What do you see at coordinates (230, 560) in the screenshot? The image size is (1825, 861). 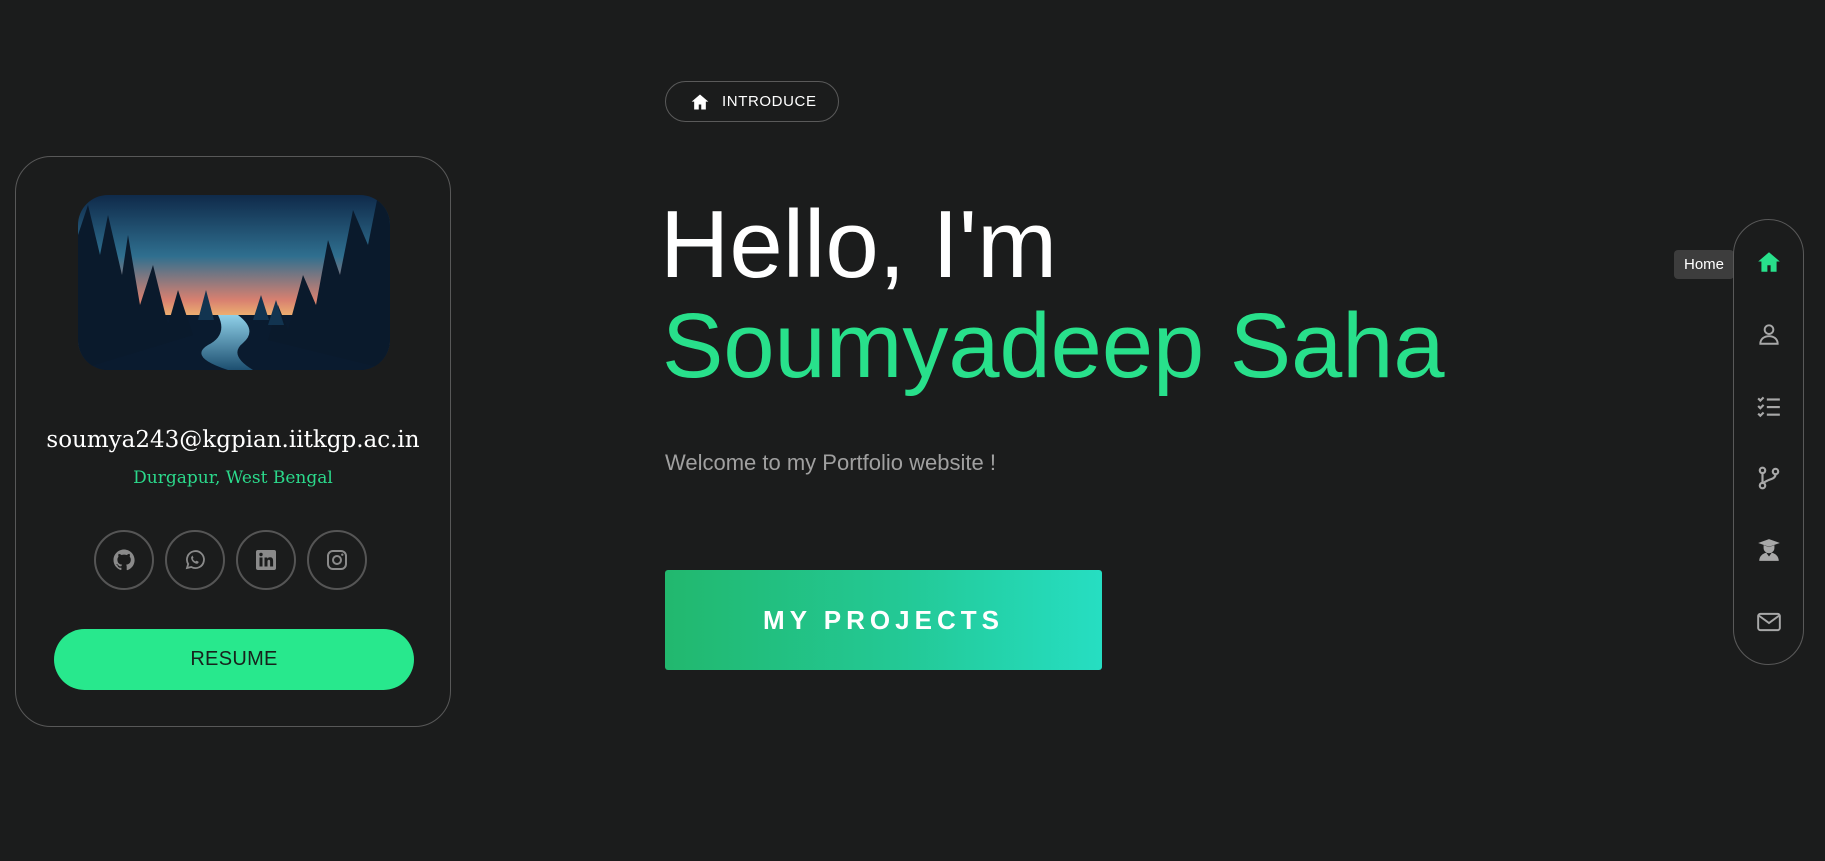 I see `social-links` at bounding box center [230, 560].